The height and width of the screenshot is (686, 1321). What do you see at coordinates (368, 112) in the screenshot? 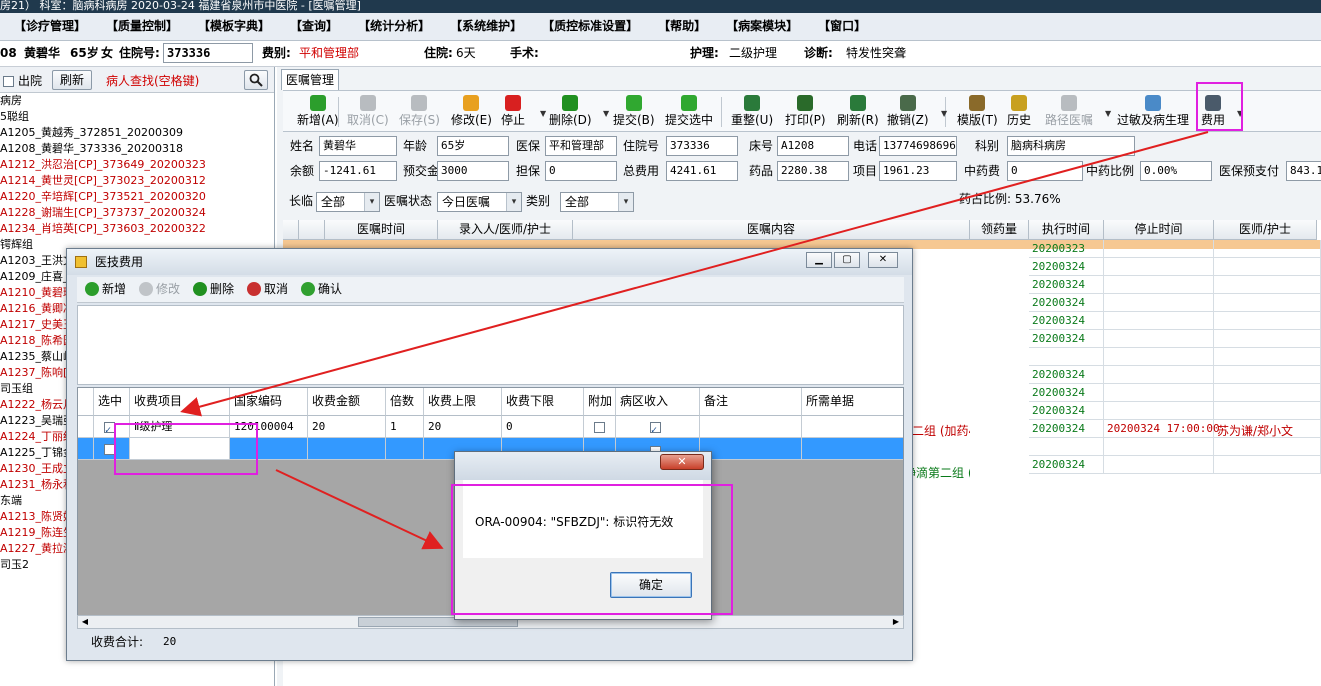
I see `toolbar-button-1: 取消(C)` at bounding box center [368, 112].